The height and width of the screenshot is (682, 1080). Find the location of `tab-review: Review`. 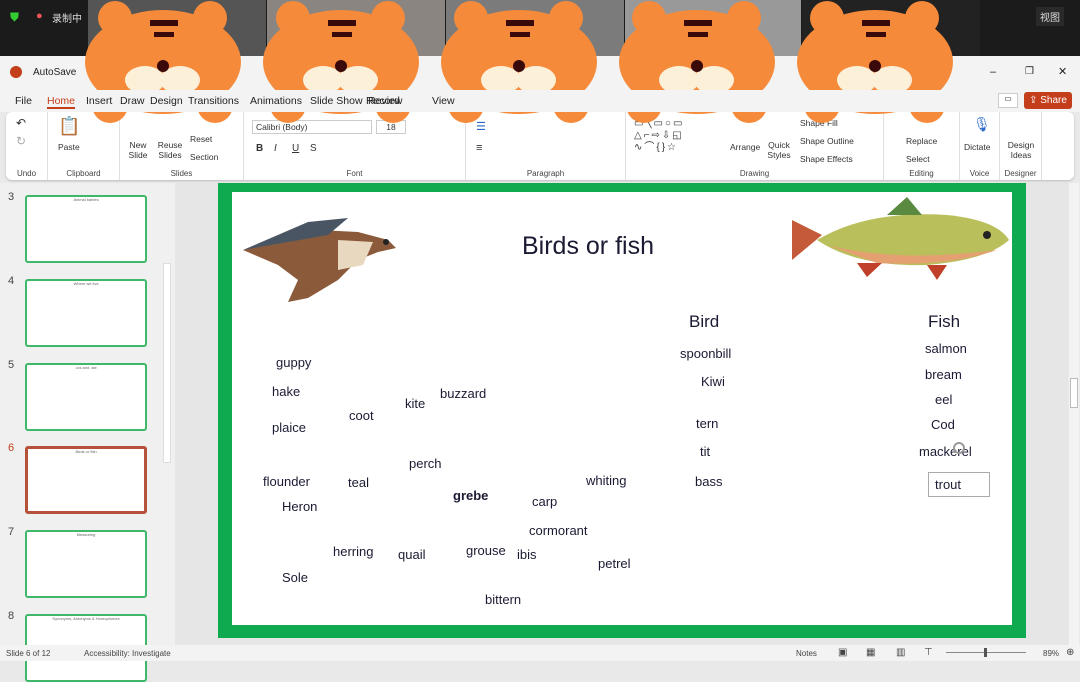

tab-review: Review is located at coordinates (385, 101).